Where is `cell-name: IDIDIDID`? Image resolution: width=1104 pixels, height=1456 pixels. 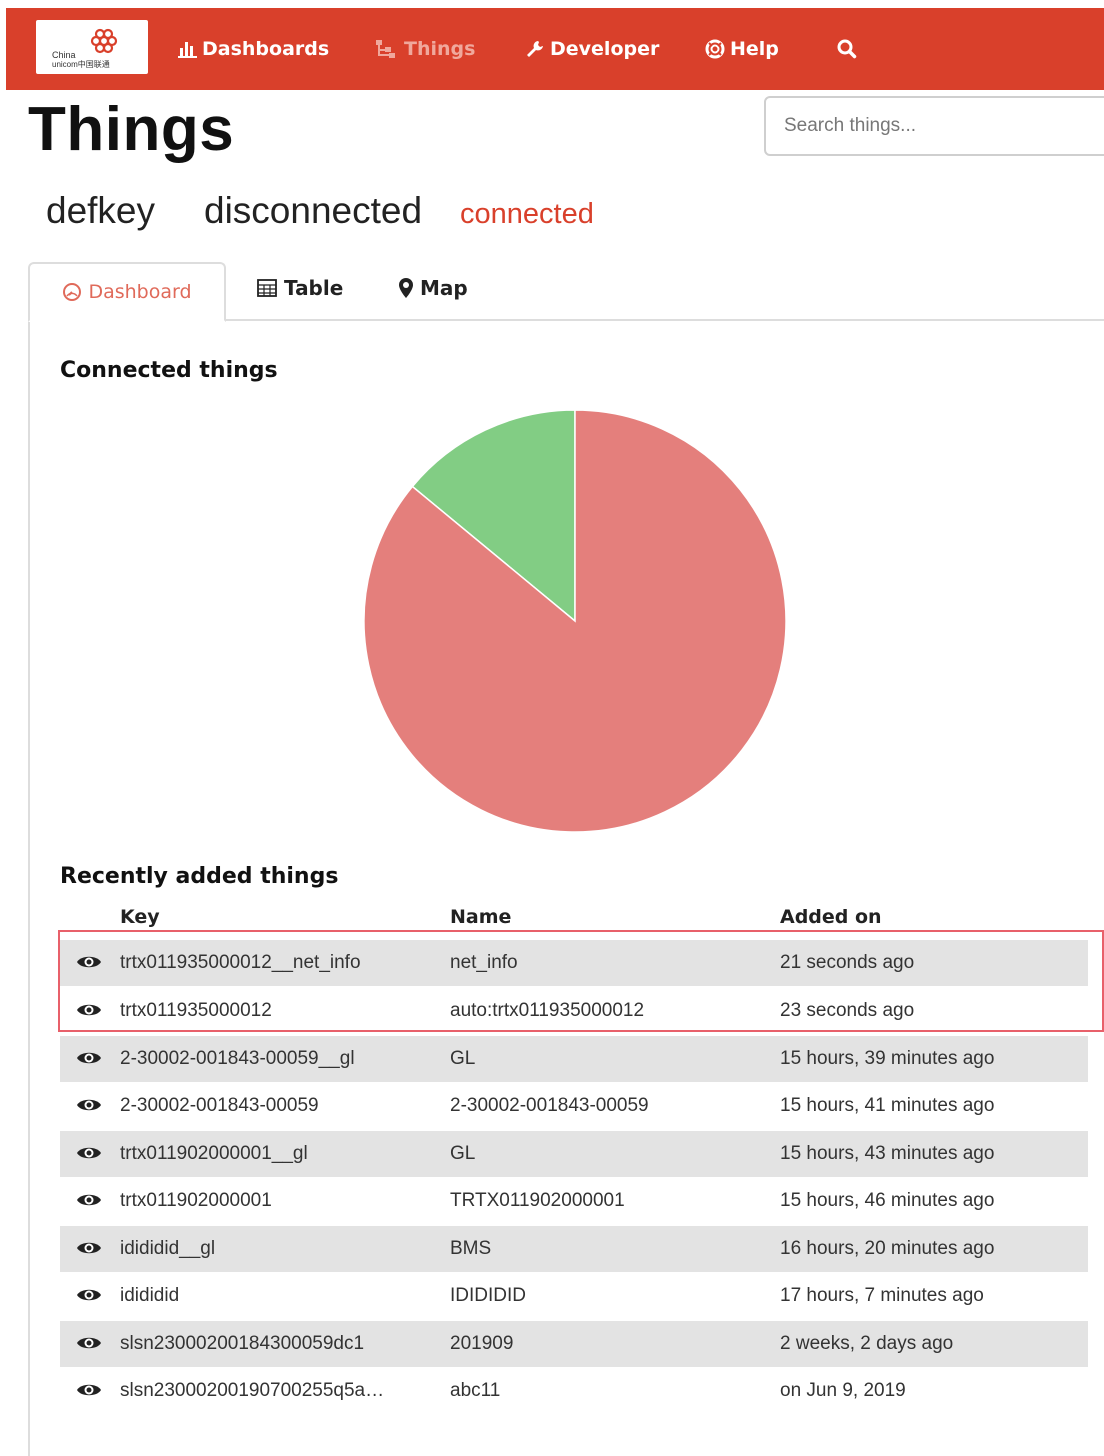
cell-name: IDIDIDID is located at coordinates (488, 1295).